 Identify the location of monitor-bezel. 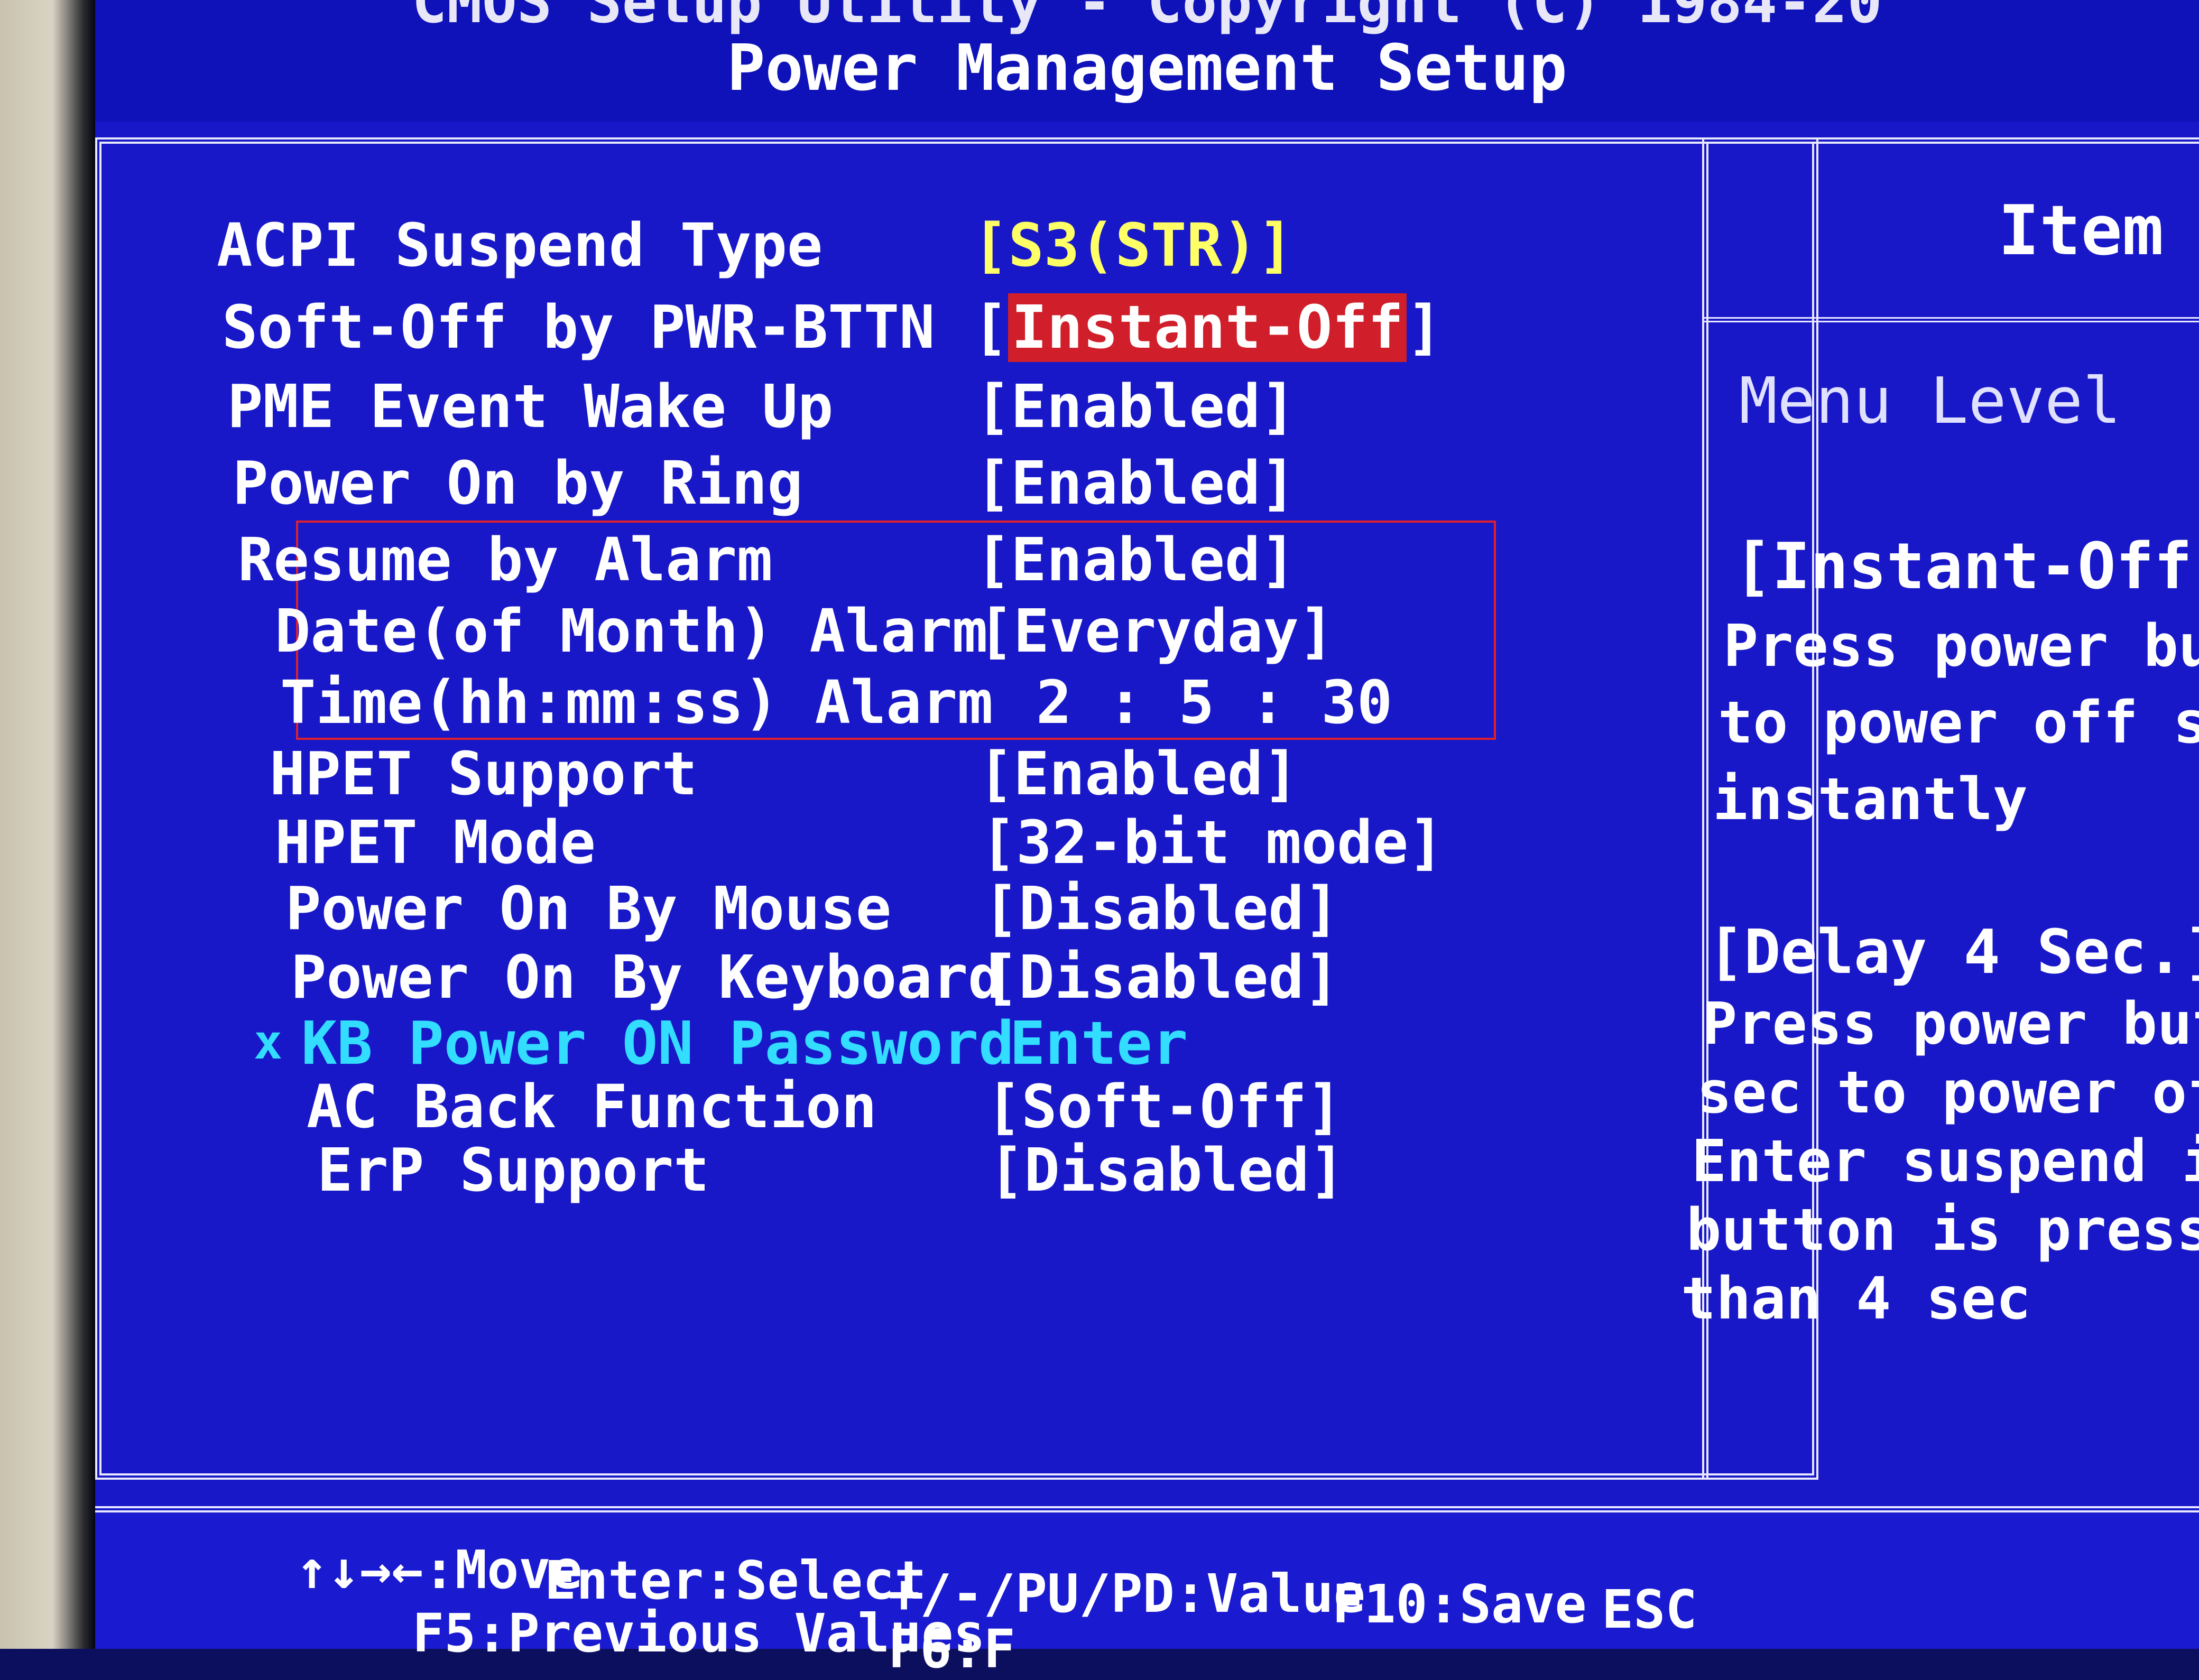
(47, 824).